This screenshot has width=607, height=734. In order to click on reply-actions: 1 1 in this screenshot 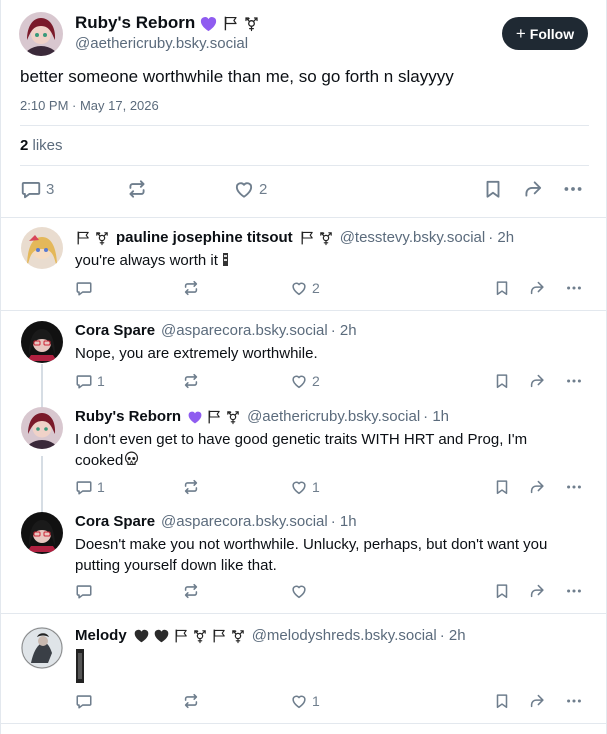, I will do `click(331, 488)`.